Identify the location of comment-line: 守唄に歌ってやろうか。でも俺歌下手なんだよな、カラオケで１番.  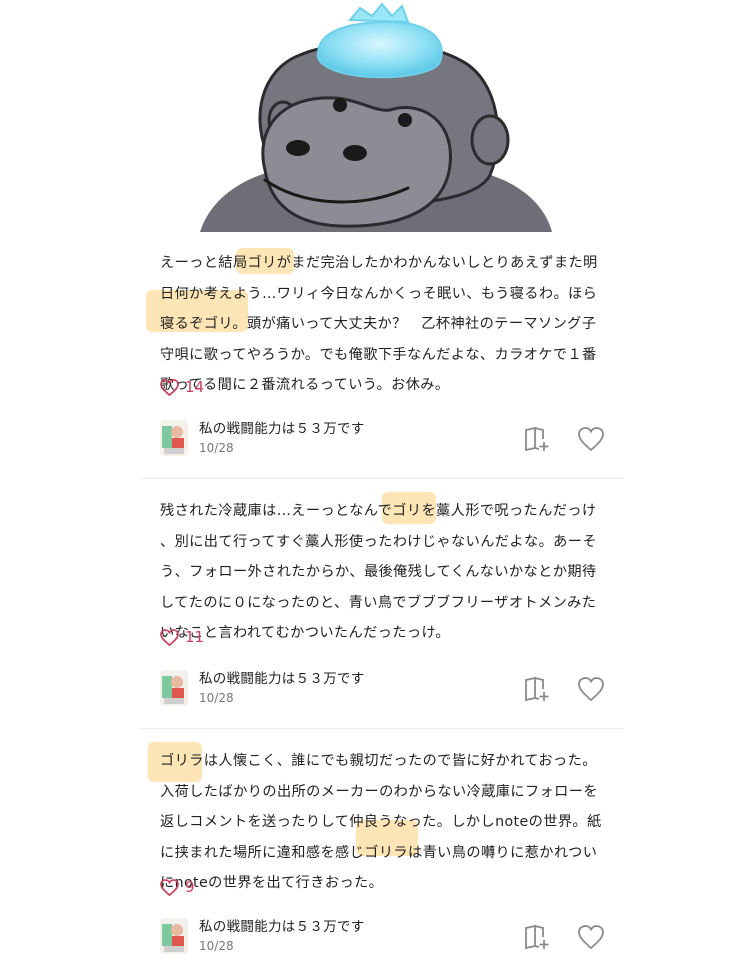
(378, 354).